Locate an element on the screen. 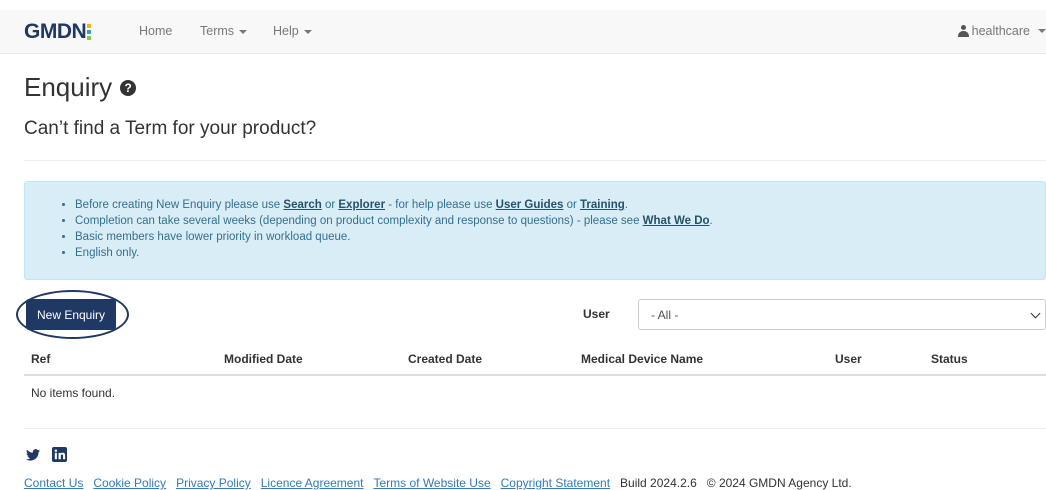 The image size is (1046, 490). social-links is located at coordinates (46, 454).